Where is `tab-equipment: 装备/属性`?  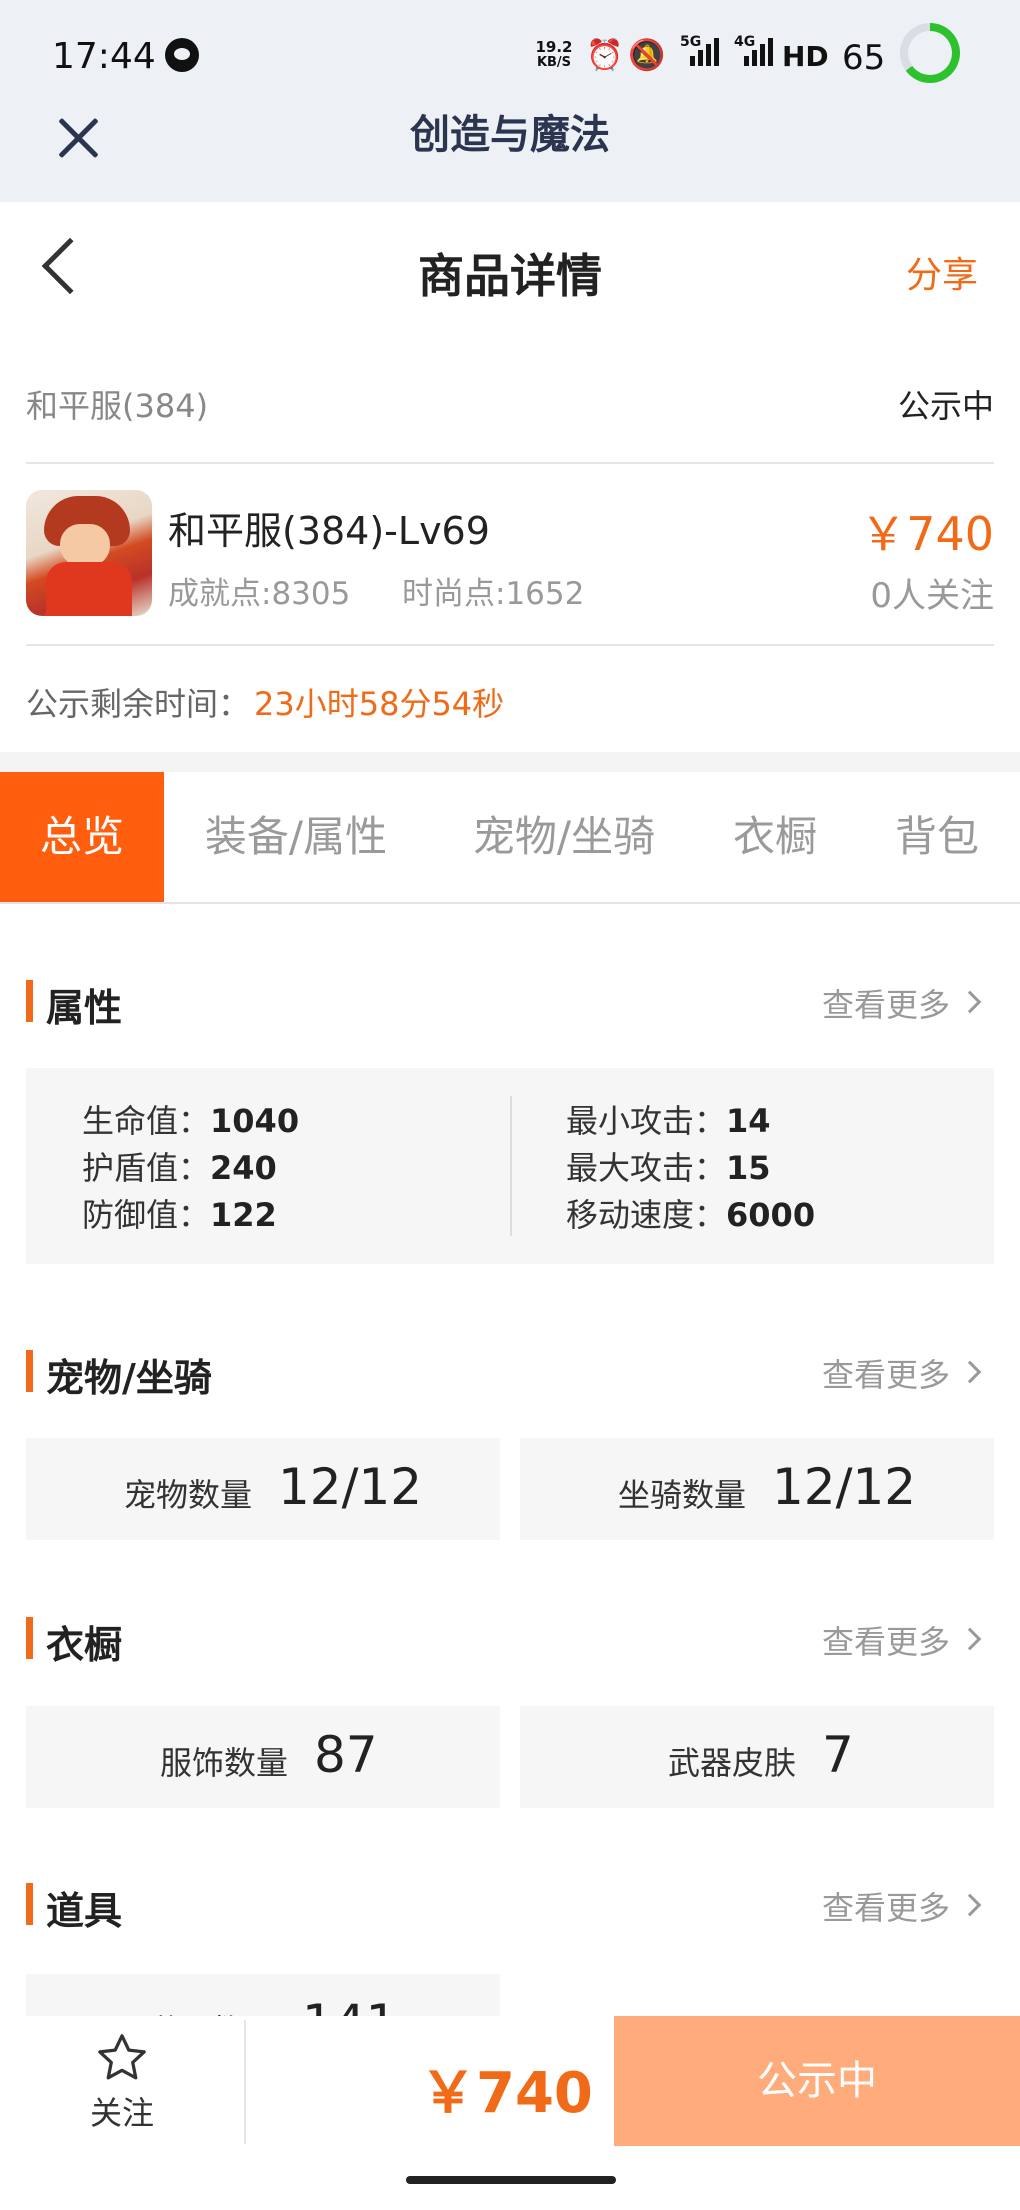
tab-equipment: 装备/属性 is located at coordinates (296, 837).